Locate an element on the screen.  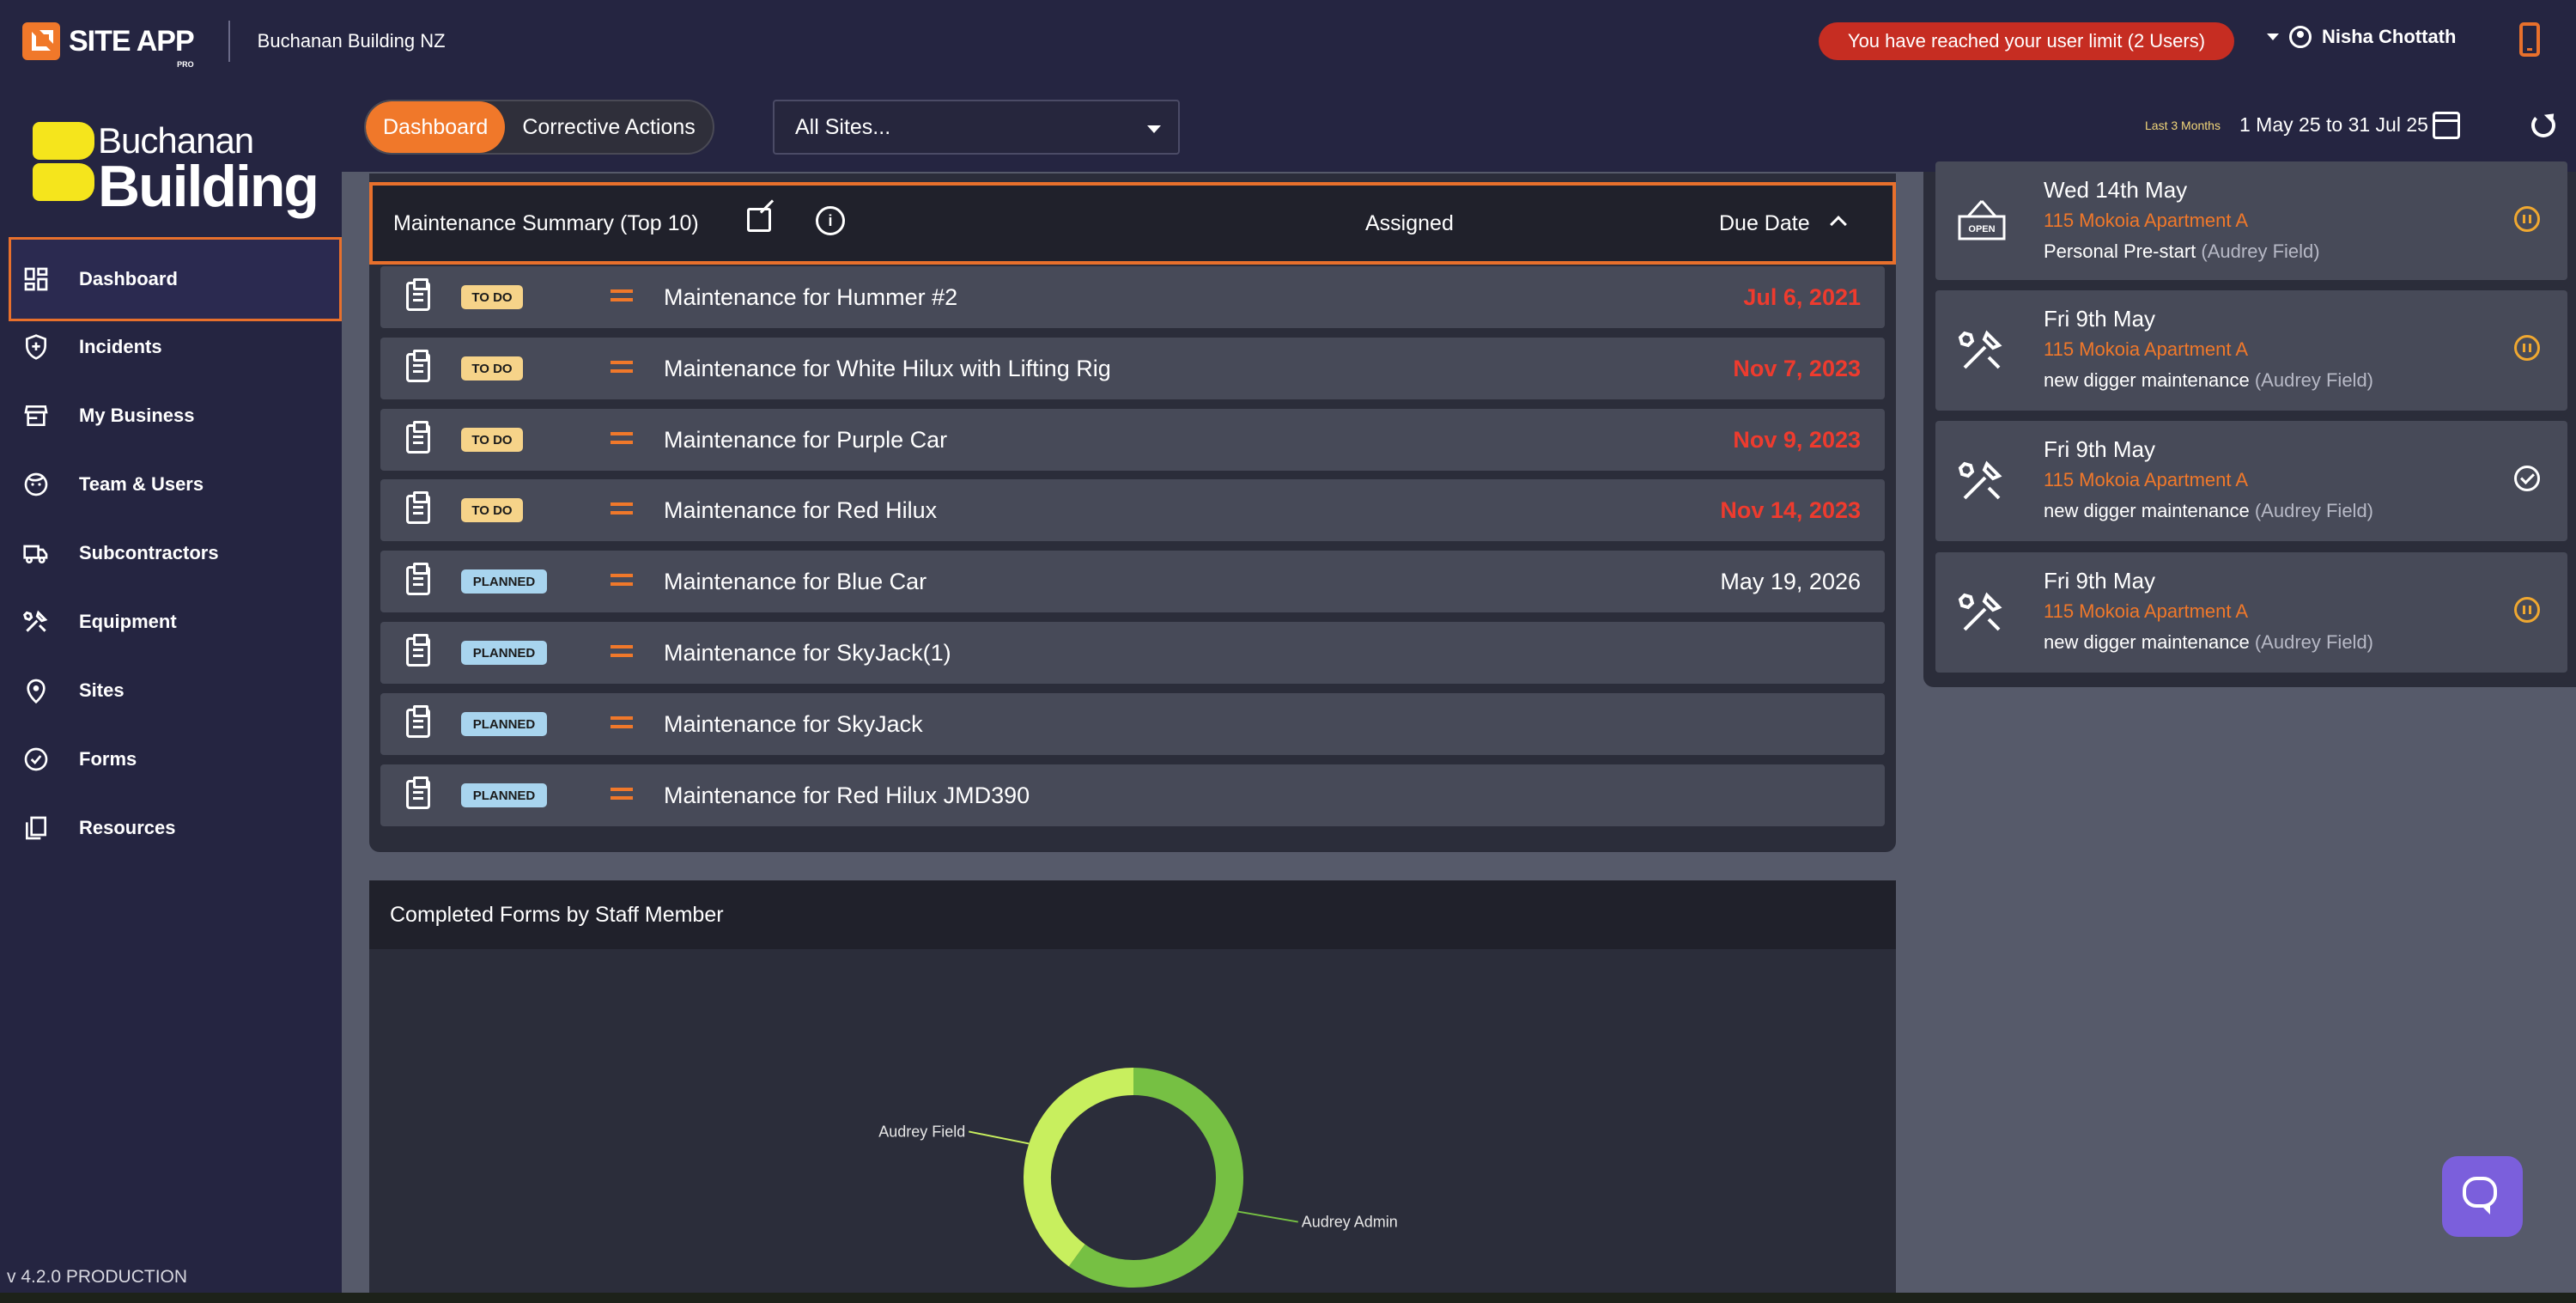
open-external-icon is located at coordinates (759, 220).